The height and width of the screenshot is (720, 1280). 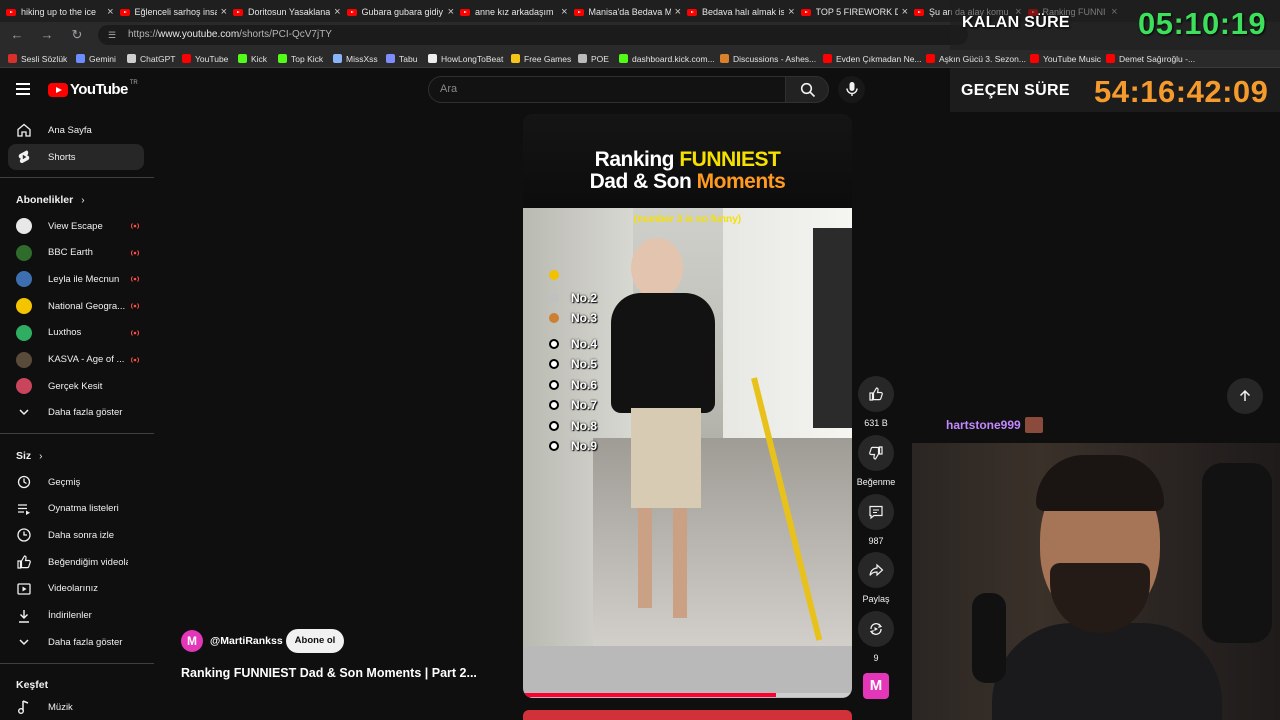 What do you see at coordinates (876, 686) in the screenshot?
I see `channel-avatar-small: M` at bounding box center [876, 686].